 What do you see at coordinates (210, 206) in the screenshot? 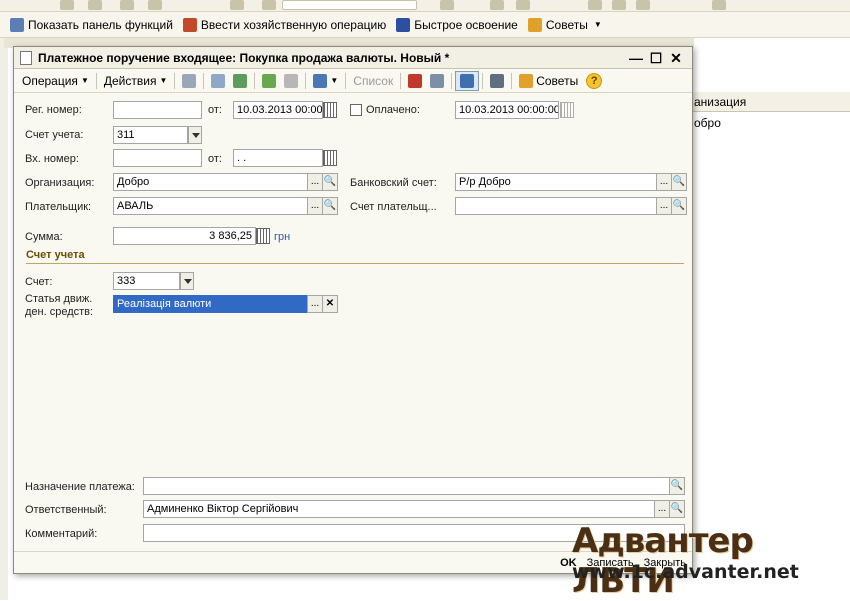
I see `payer-input: АВАЛЬ` at bounding box center [210, 206].